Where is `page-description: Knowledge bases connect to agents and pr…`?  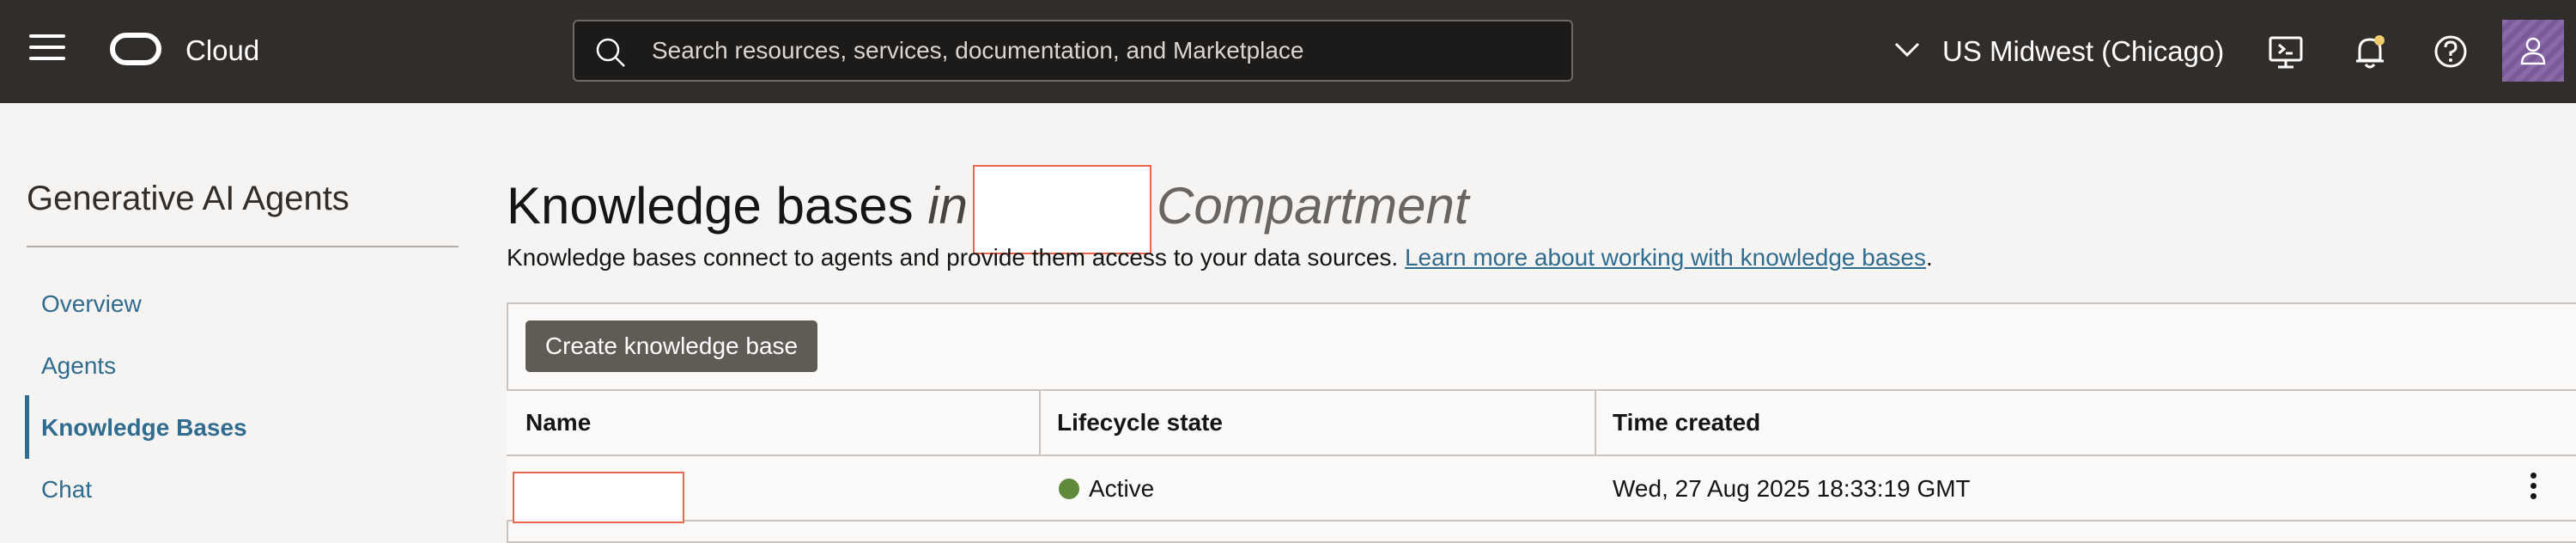 page-description: Knowledge bases connect to agents and pr… is located at coordinates (1220, 257).